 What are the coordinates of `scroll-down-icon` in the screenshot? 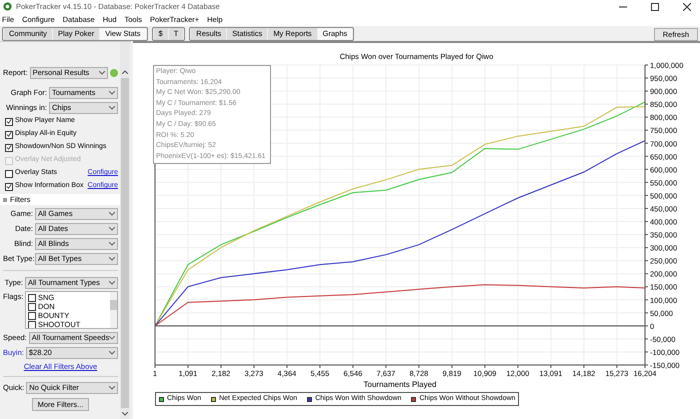 It's located at (125, 414).